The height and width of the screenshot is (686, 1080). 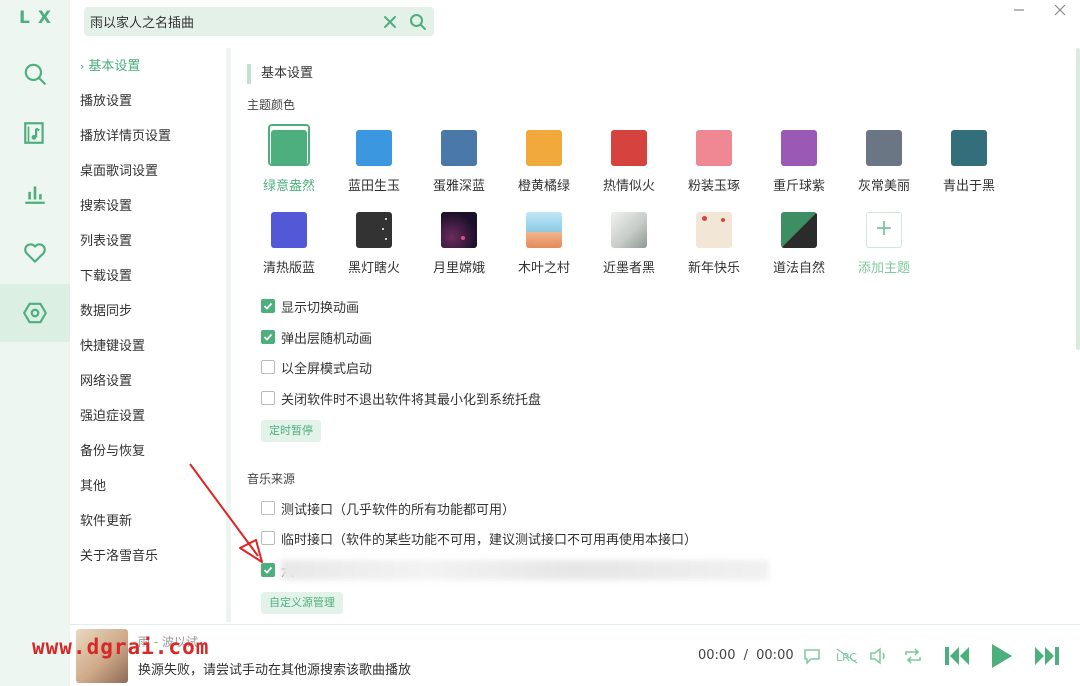 I want to click on section-title: 基本设置, so click(x=280, y=74).